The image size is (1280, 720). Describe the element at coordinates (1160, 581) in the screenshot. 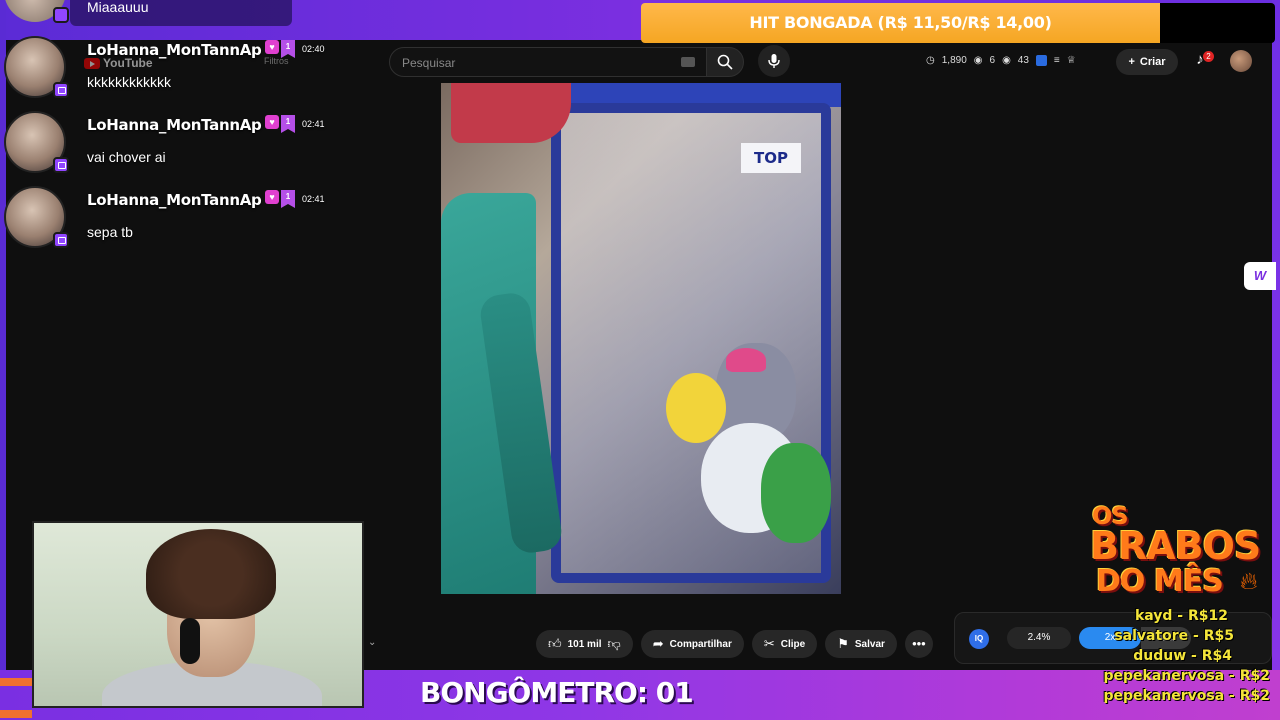

I see `brabos-line-3: DO MÊS` at that location.